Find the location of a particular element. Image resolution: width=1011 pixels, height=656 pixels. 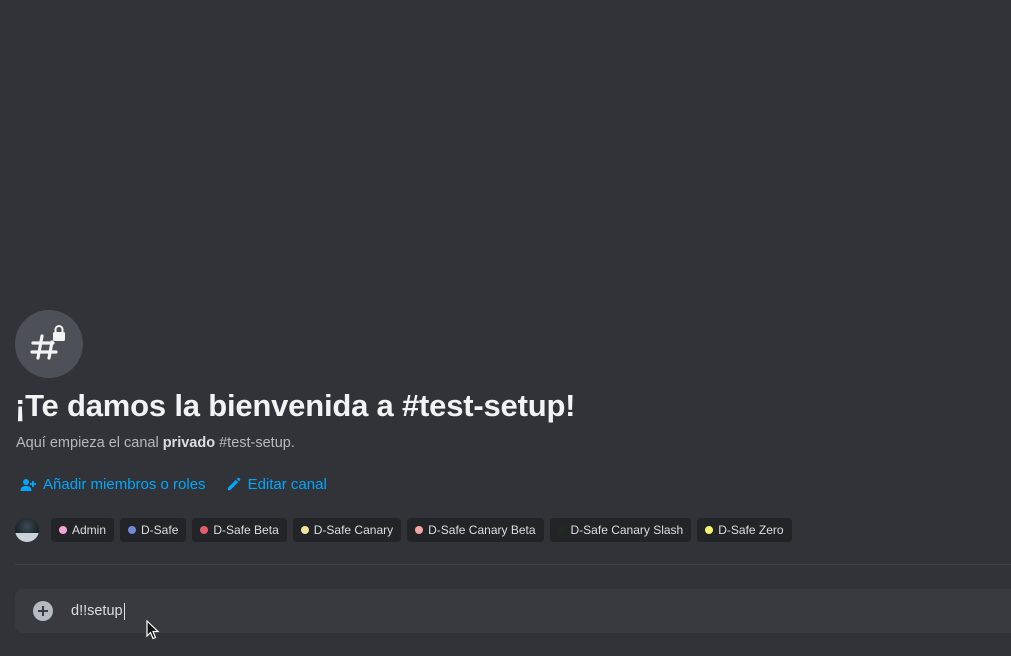

channel-actions: Añadir miembros o roles Editar canal is located at coordinates (173, 484).